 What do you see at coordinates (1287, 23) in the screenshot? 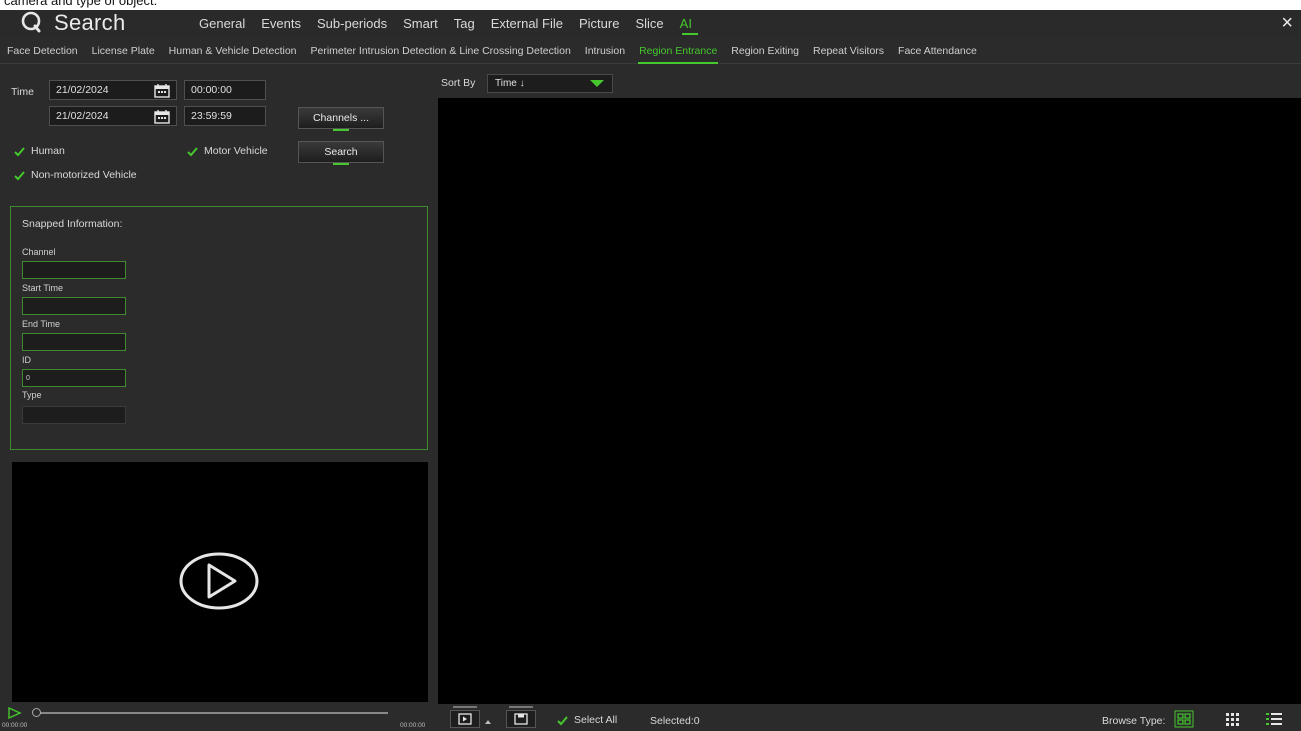
I see `close-icon: ×` at bounding box center [1287, 23].